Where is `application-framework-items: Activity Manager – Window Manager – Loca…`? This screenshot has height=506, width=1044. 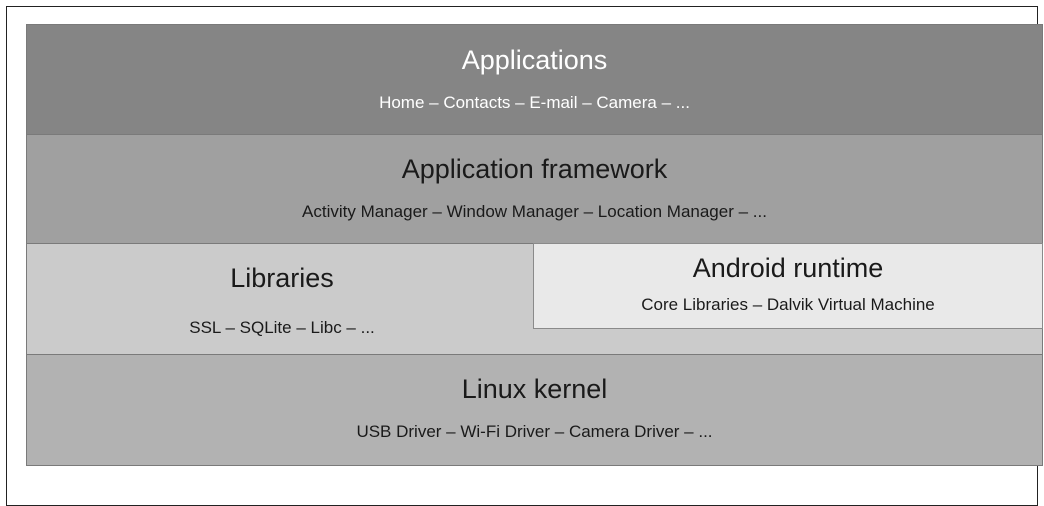 application-framework-items: Activity Manager – Window Manager – Loca… is located at coordinates (534, 211).